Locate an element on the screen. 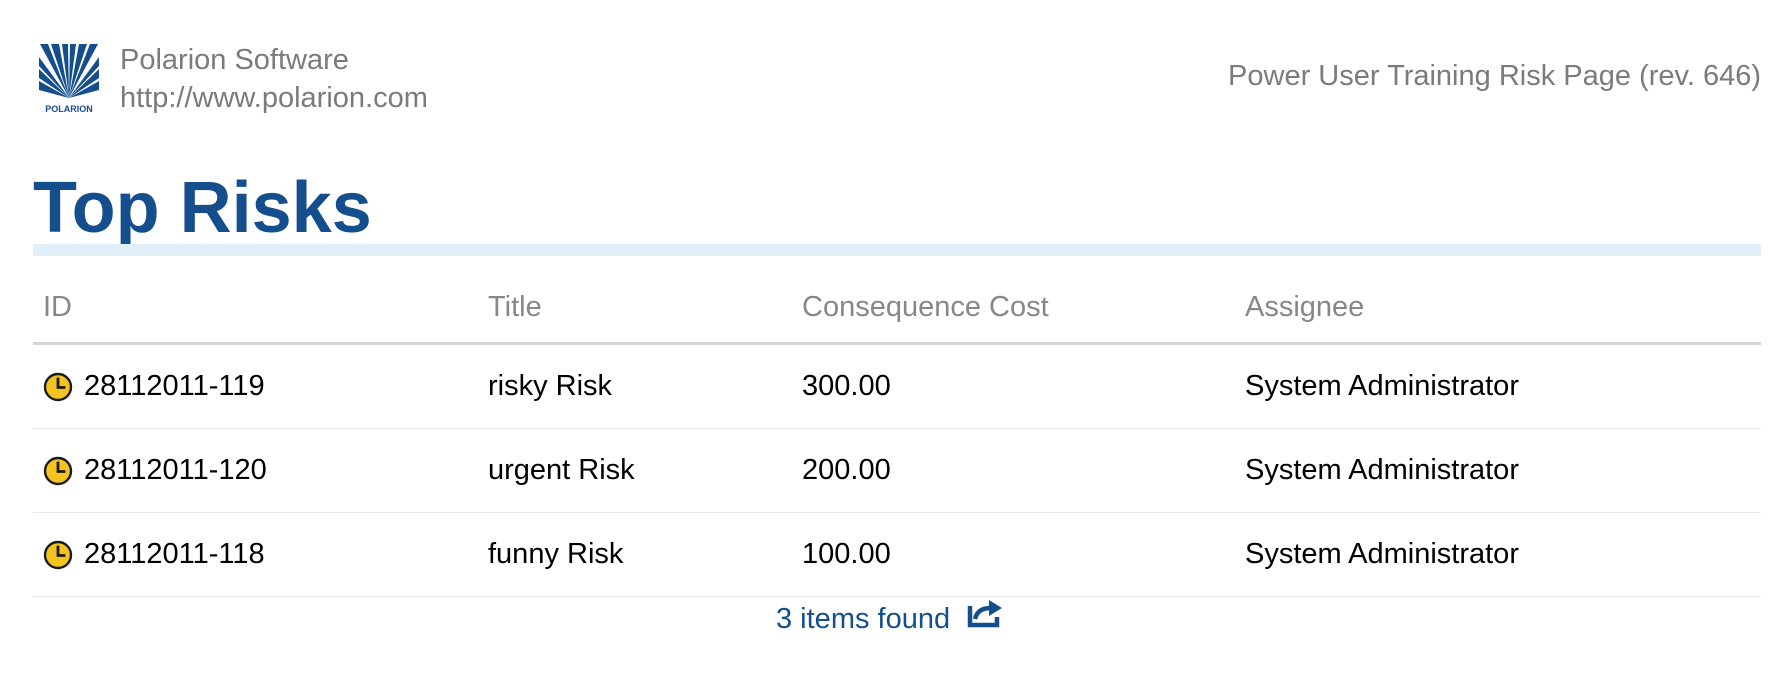  title-underline is located at coordinates (897, 250).